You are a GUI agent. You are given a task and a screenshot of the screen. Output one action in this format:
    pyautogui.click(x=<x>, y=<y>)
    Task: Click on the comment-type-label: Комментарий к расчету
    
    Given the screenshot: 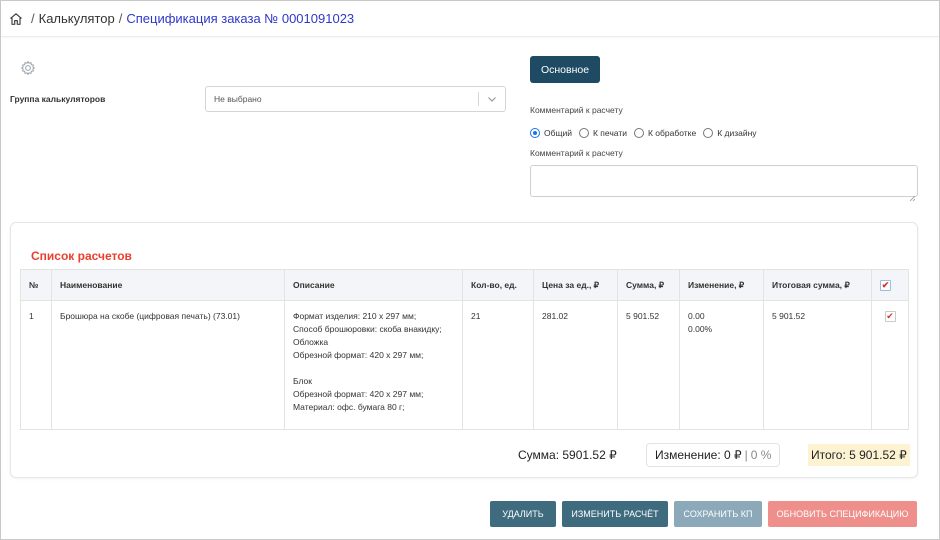 What is the action you would take?
    pyautogui.click(x=576, y=110)
    